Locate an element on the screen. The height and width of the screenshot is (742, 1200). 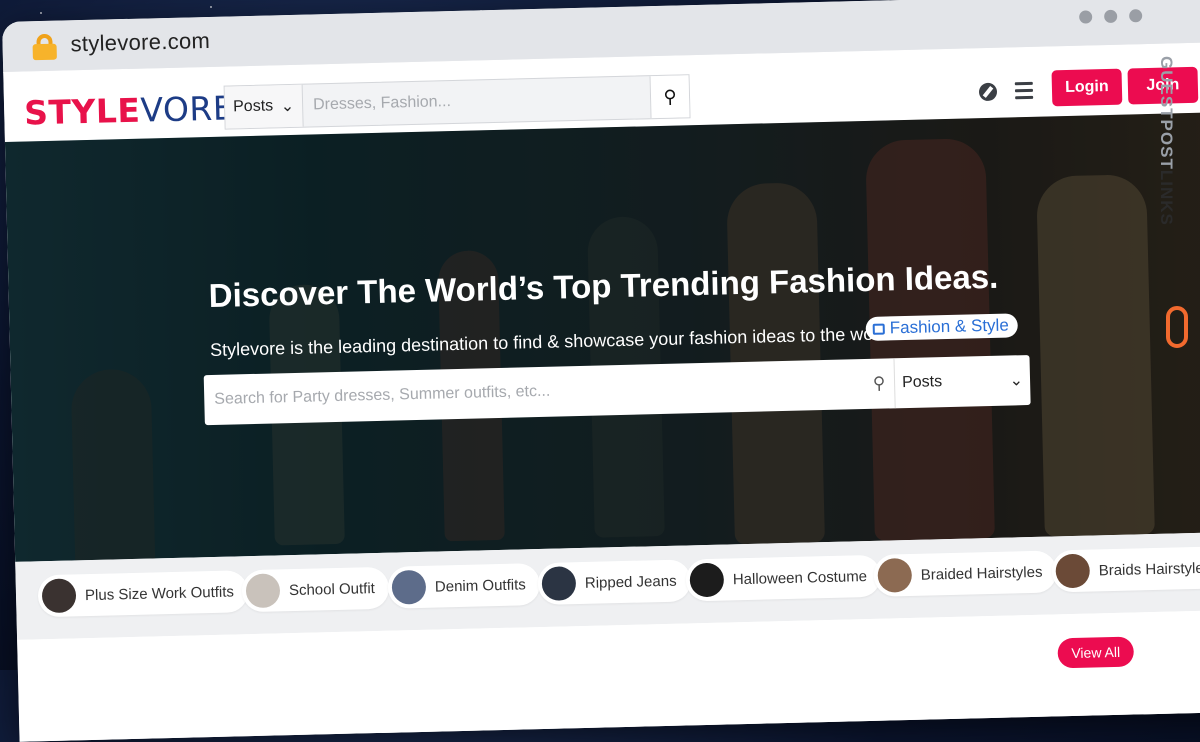
login-button: Login is located at coordinates (1087, 87).